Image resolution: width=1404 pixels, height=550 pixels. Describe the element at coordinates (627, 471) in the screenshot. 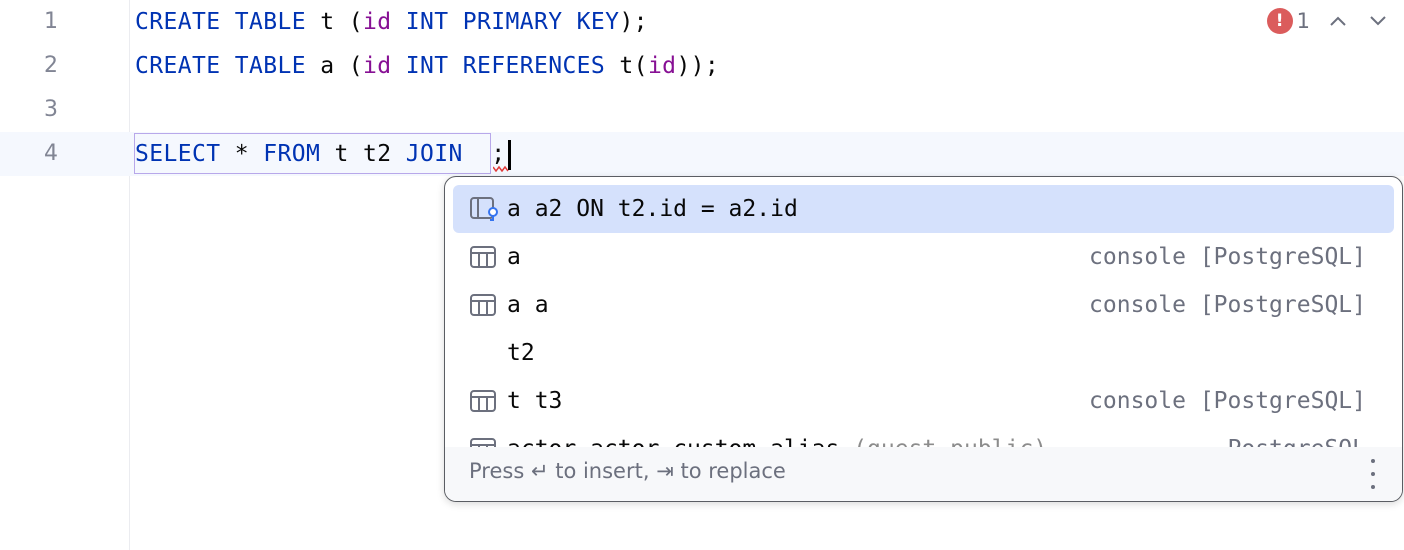

I see `completion-hint-text: Press ↵ to insert, ⇥ to replace` at that location.